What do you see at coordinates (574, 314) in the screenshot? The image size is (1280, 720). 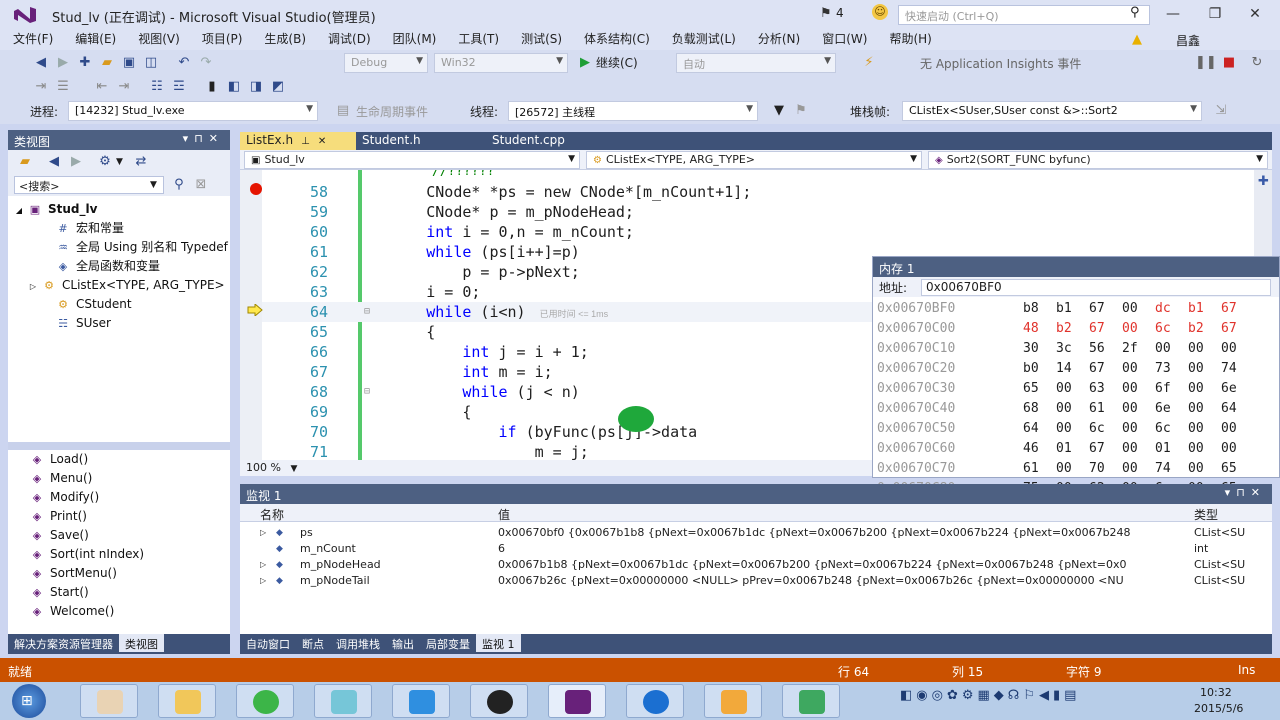 I see `perf-tip: 已用时间 <= 1ms` at bounding box center [574, 314].